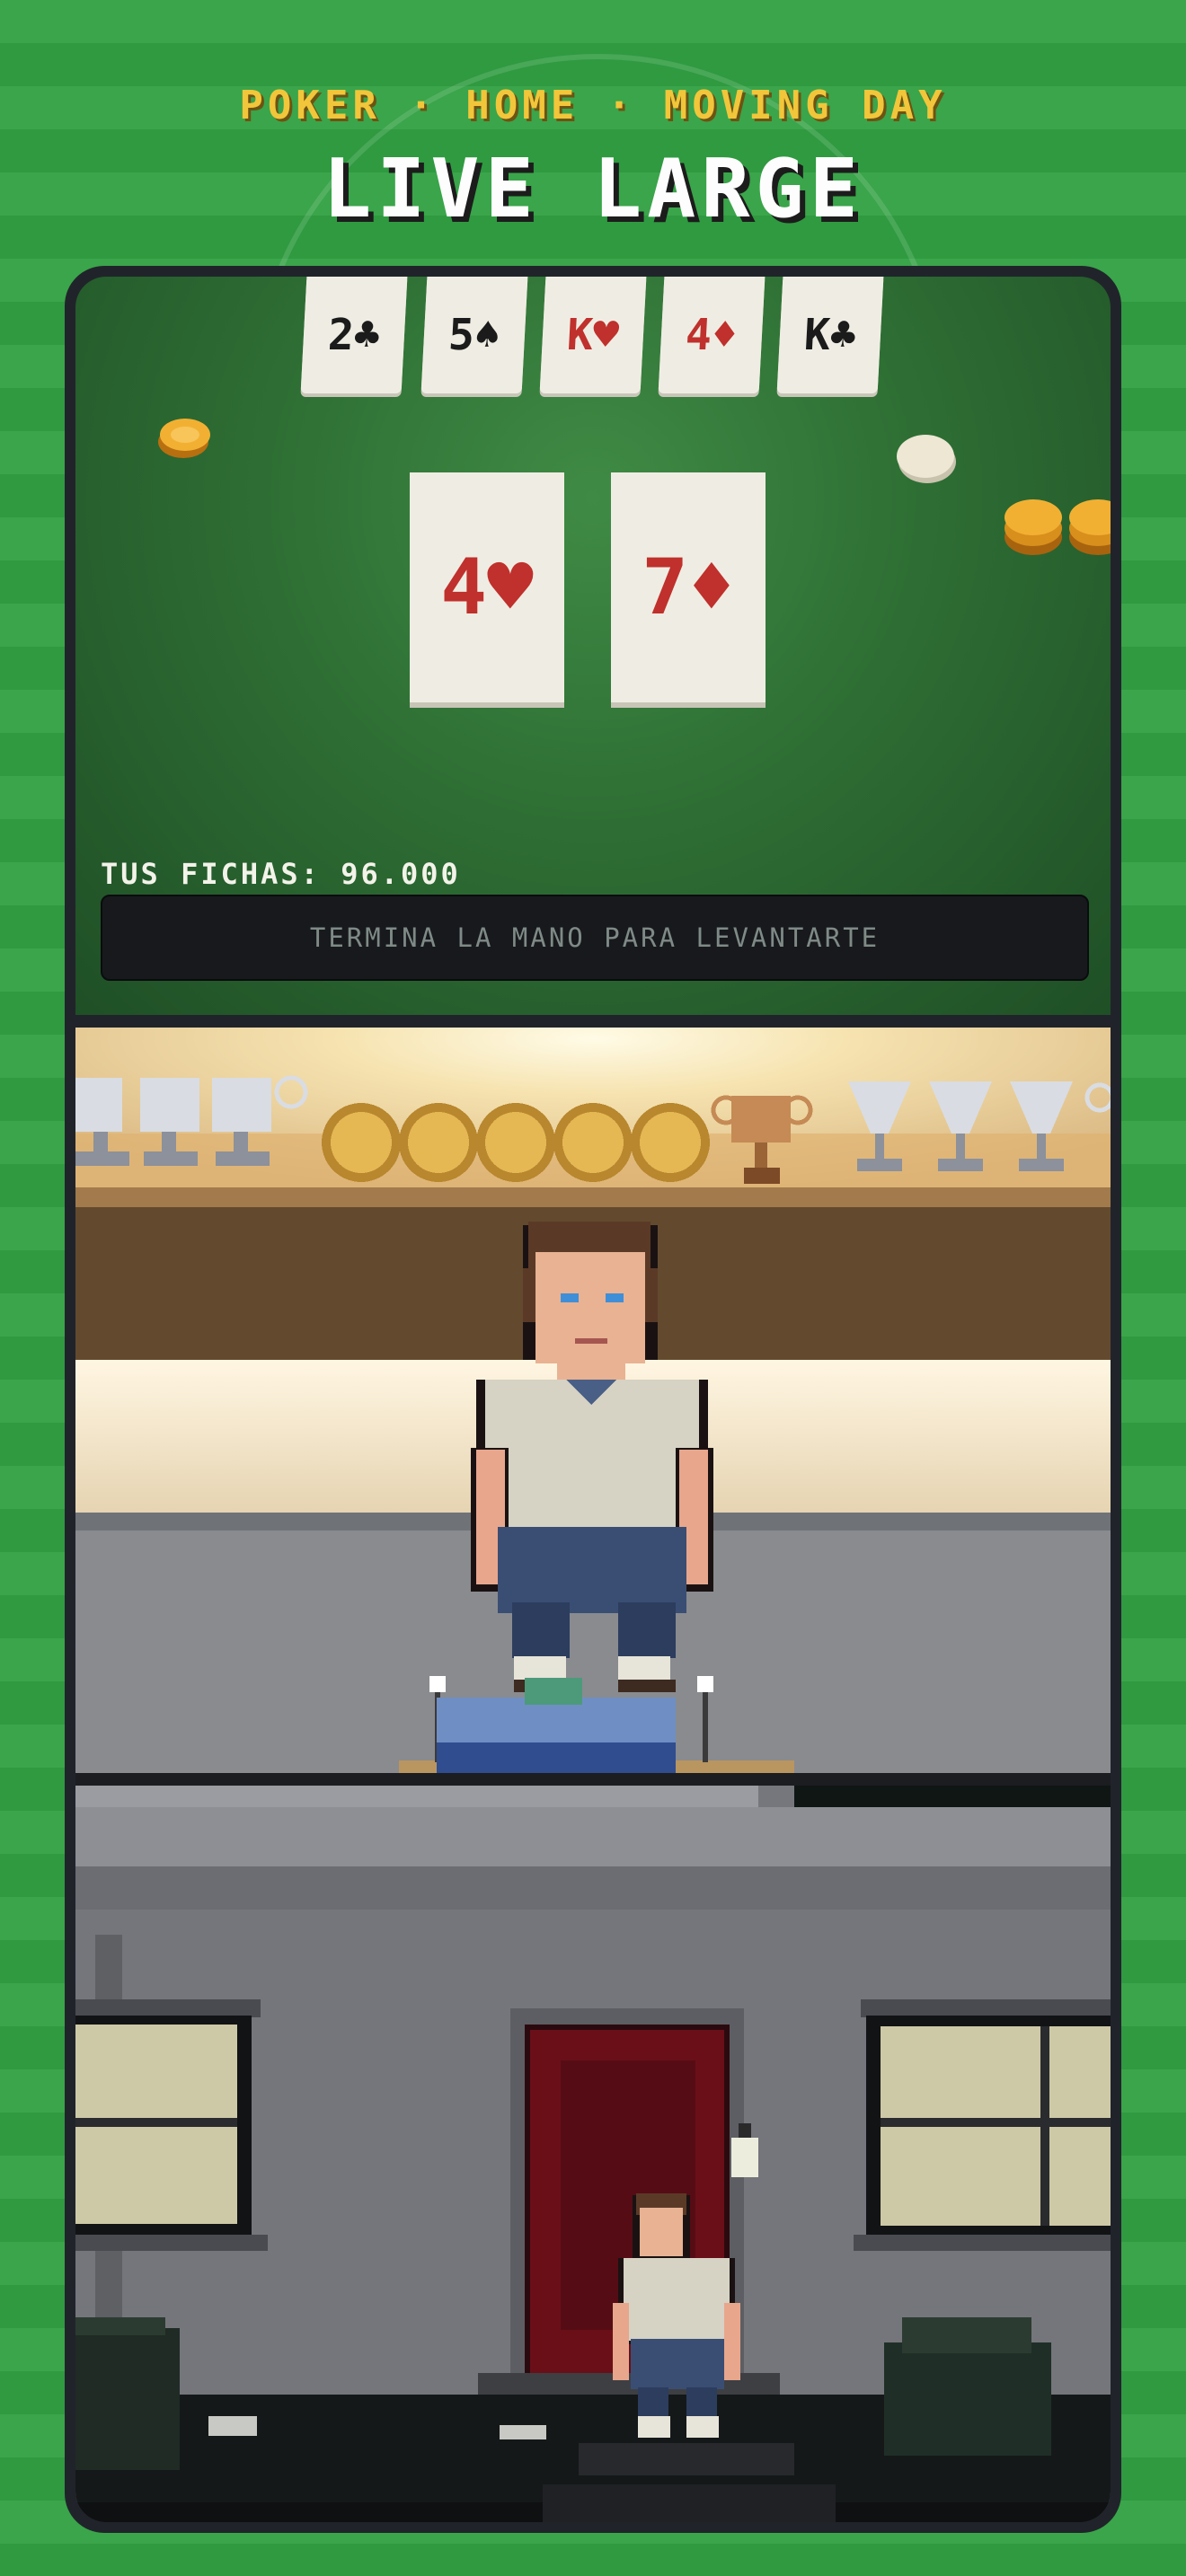  What do you see at coordinates (593, 189) in the screenshot?
I see `game-title: LIVE LARGE` at bounding box center [593, 189].